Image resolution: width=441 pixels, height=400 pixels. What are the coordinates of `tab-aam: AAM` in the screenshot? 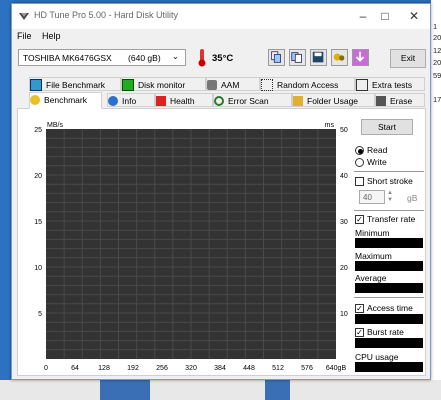 It's located at (233, 84).